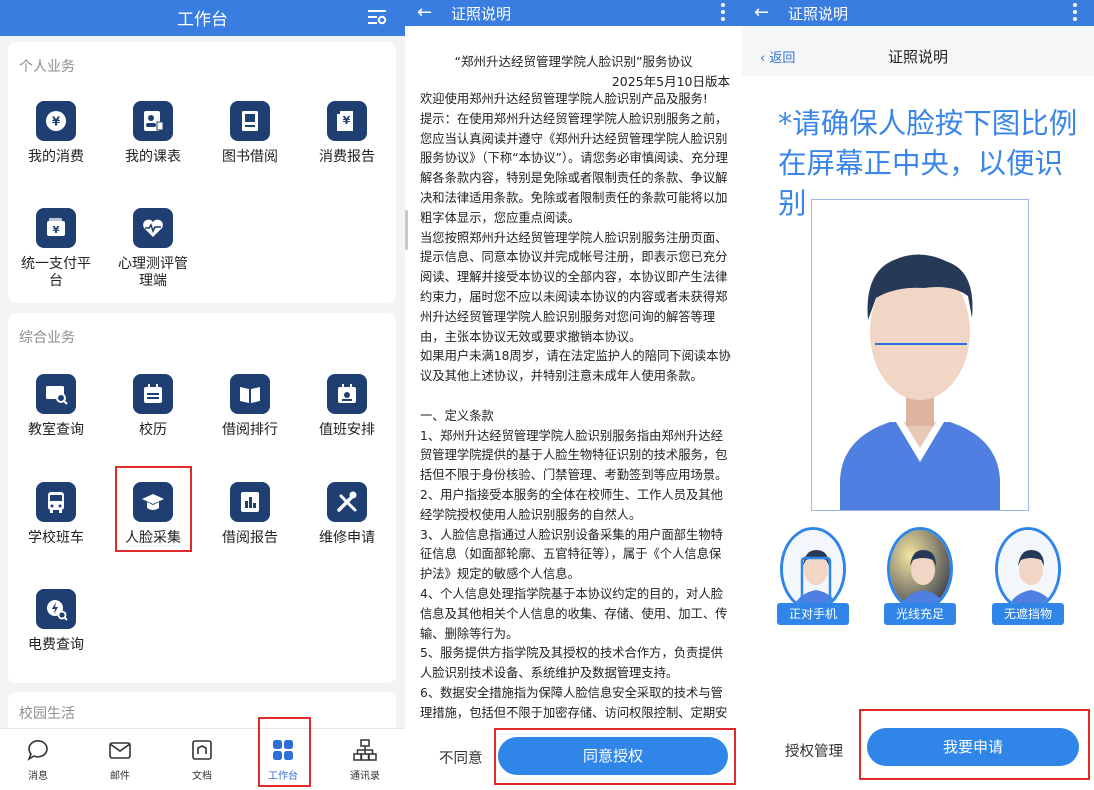 This screenshot has width=1094, height=790. I want to click on tile-label: 值班安排, so click(347, 430).